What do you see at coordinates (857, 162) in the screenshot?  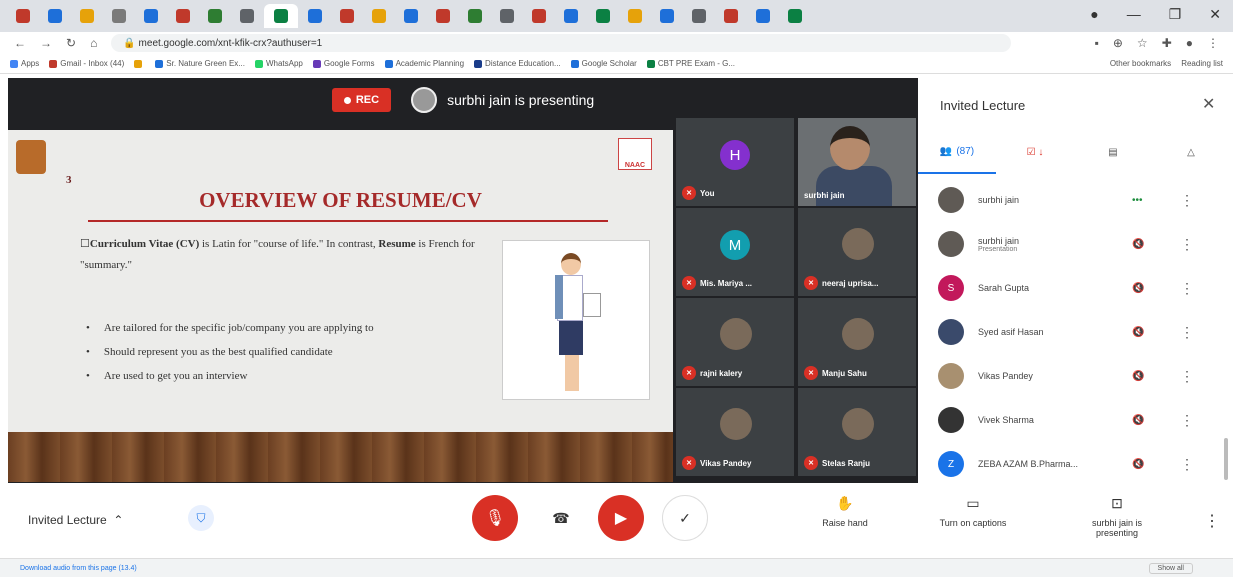 I see `participant-tile: surbhi jain` at bounding box center [857, 162].